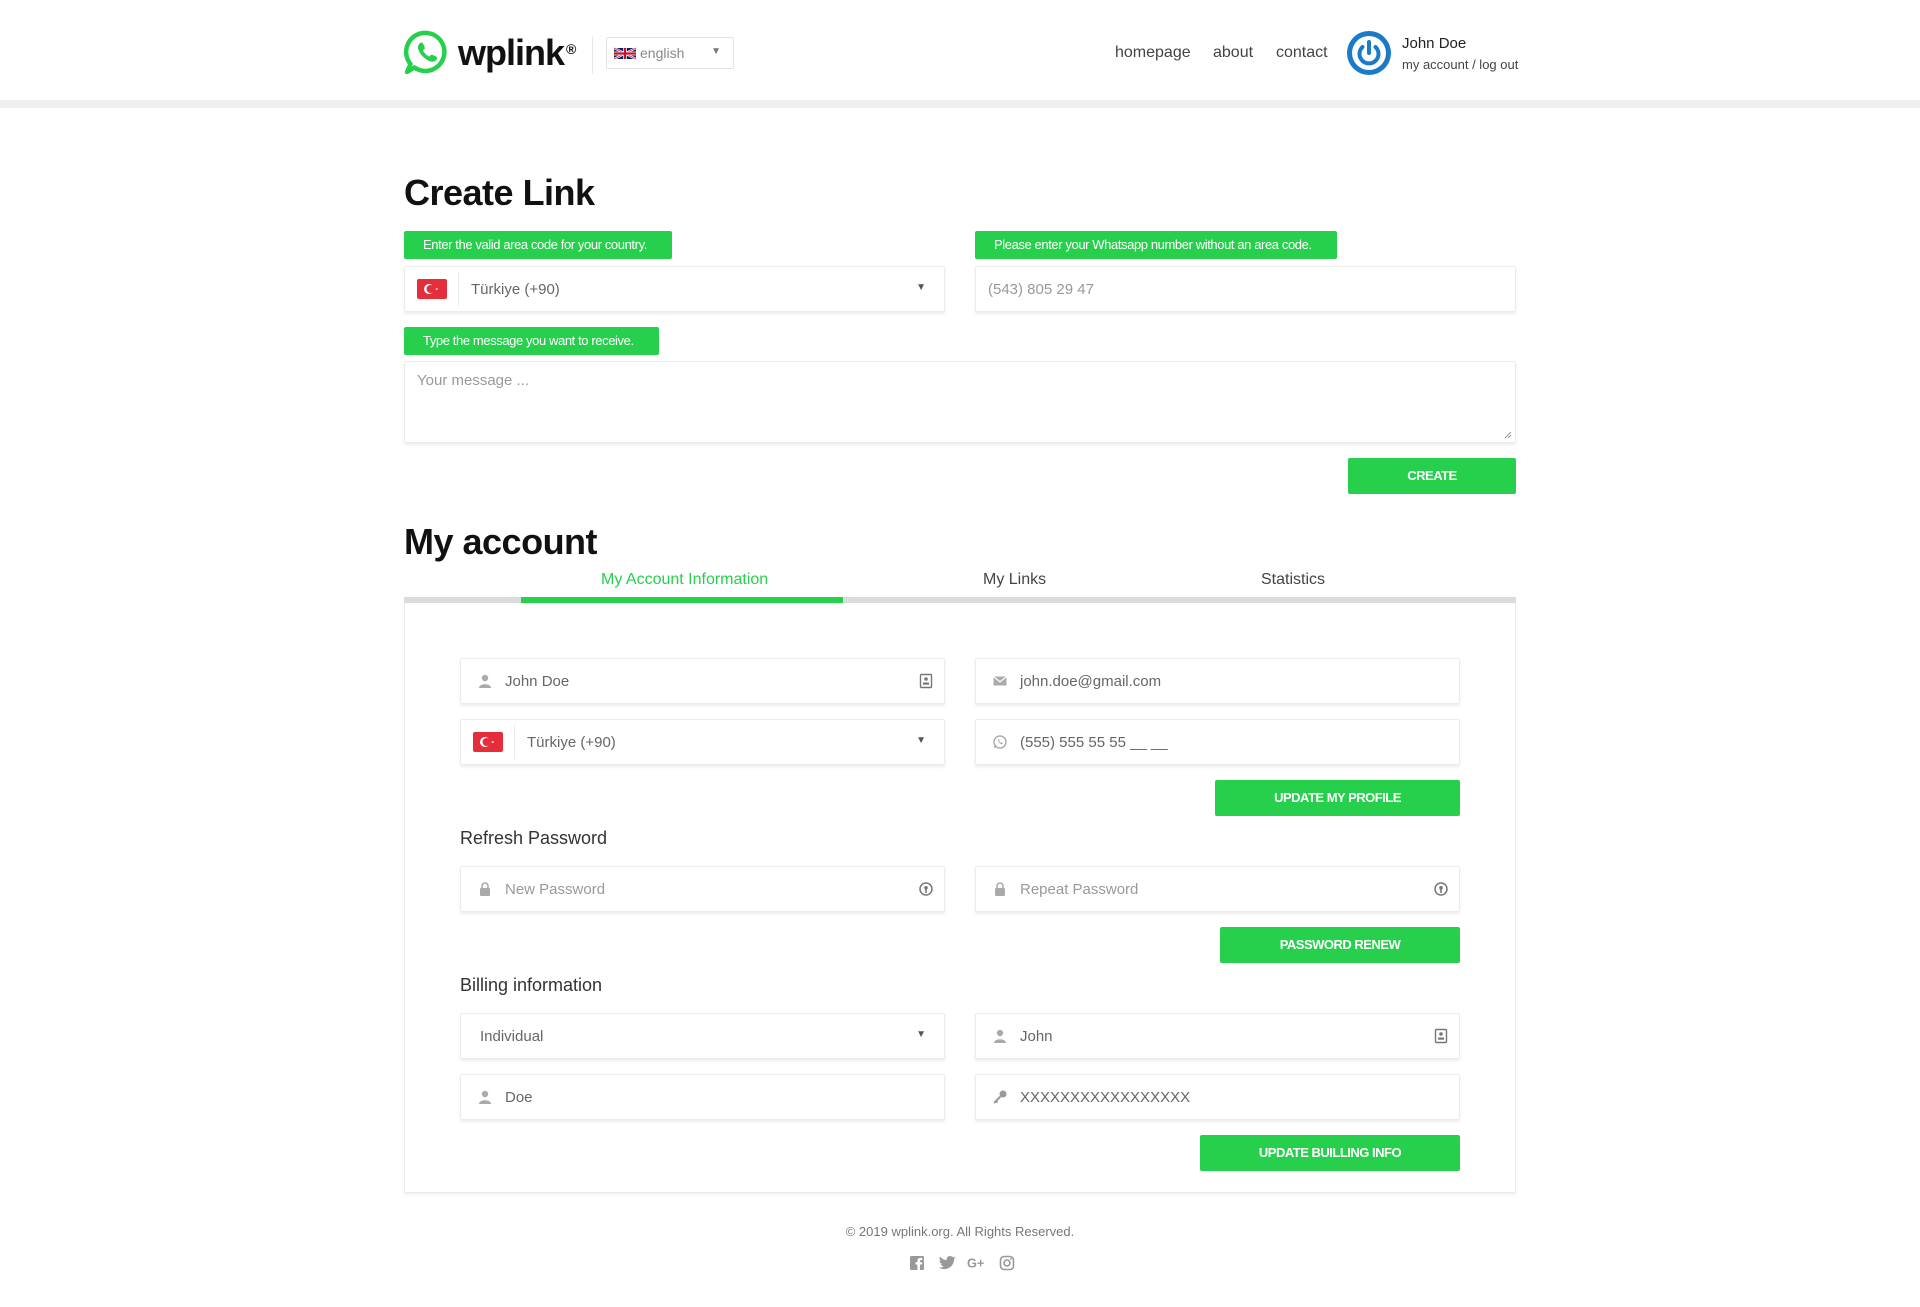 This screenshot has height=1307, width=1920. Describe the element at coordinates (1302, 53) in the screenshot. I see `nav-contact: contact` at that location.